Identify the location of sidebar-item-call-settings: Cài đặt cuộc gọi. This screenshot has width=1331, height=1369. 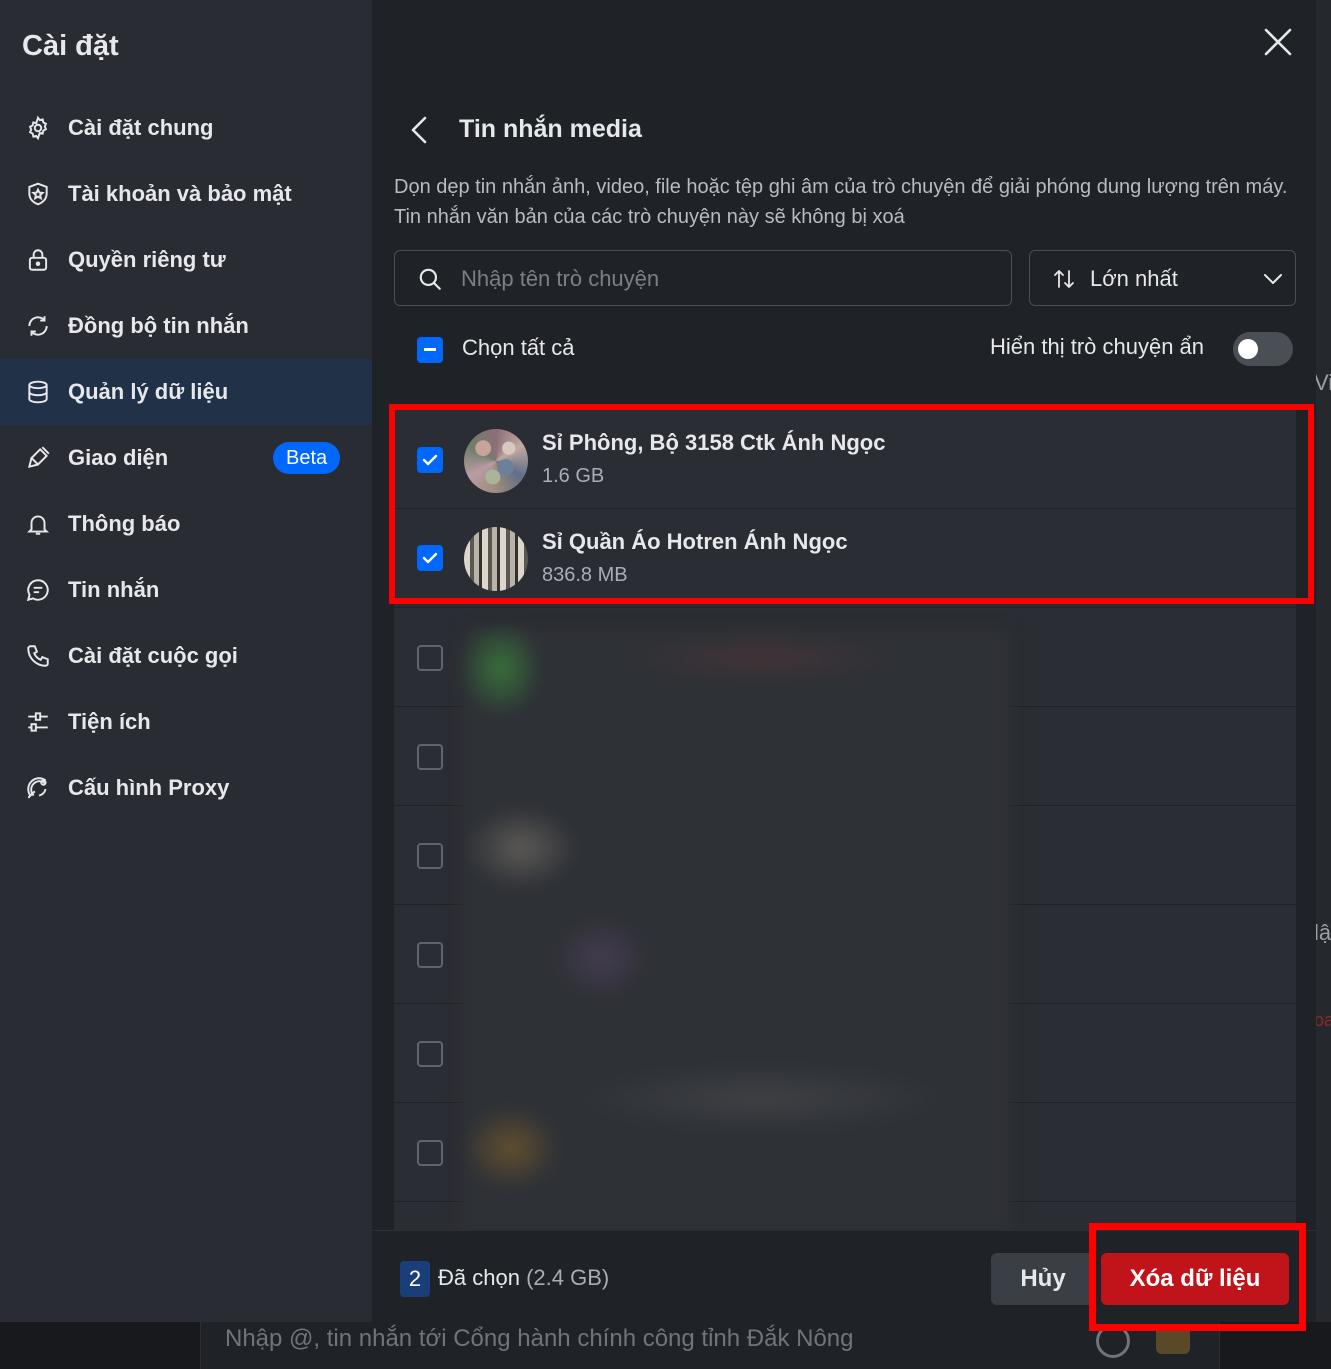
(186, 656).